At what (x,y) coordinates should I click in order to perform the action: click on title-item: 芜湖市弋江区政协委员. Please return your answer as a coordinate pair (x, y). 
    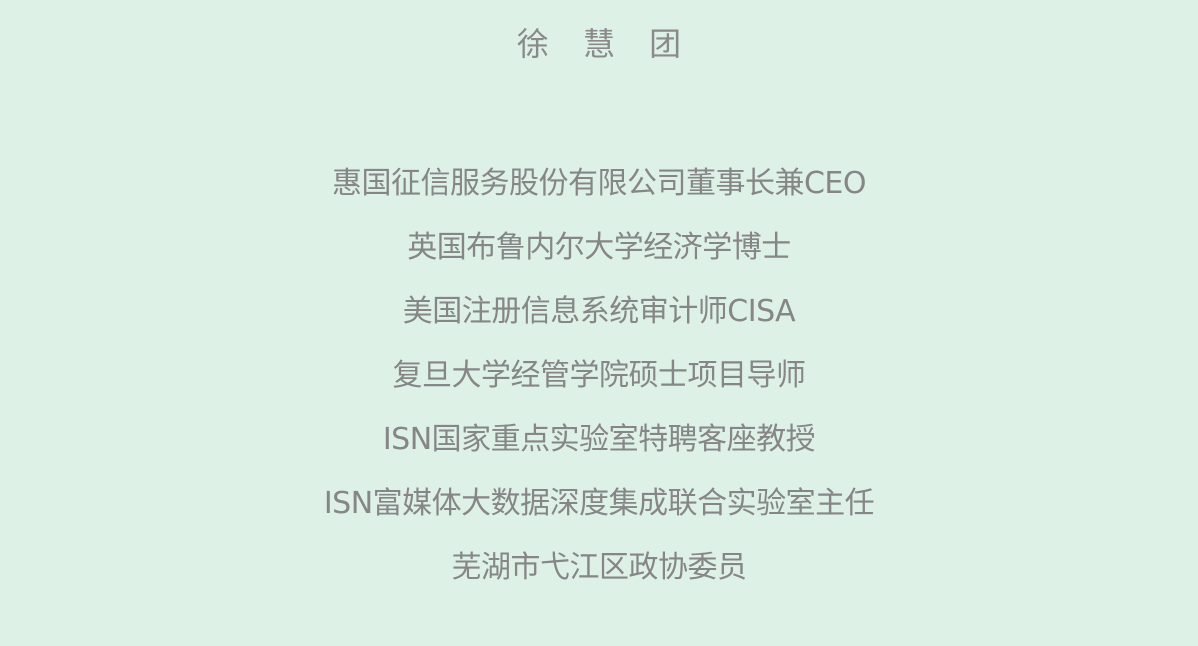
    Looking at the image, I should click on (599, 567).